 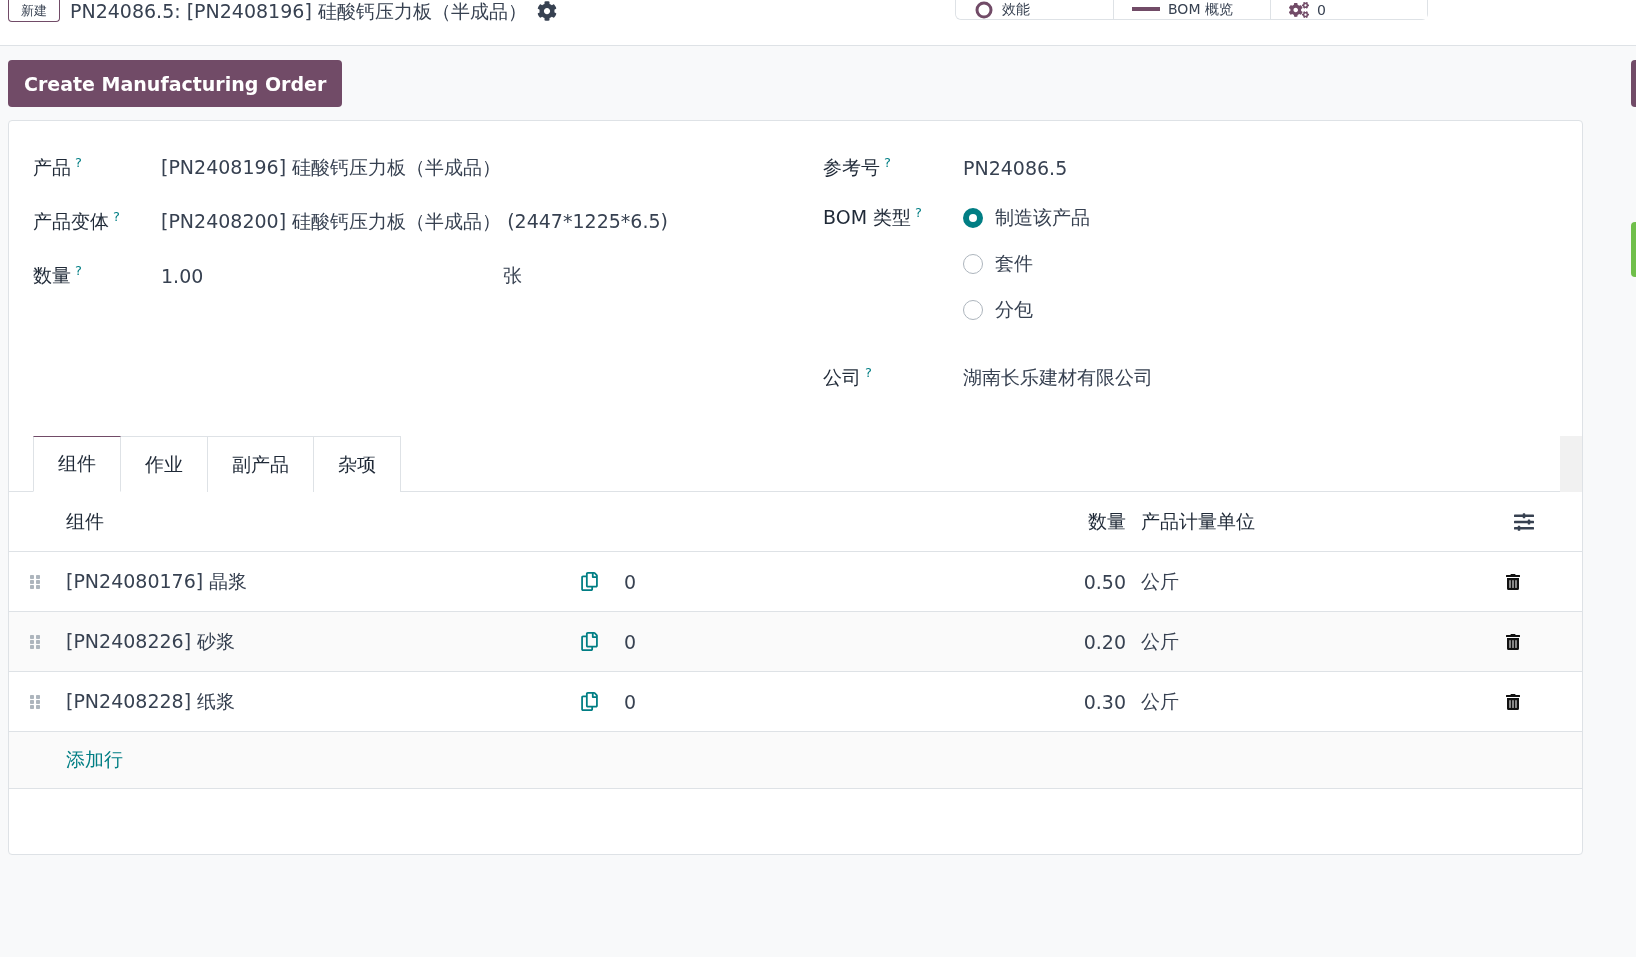 What do you see at coordinates (94, 760) in the screenshot?
I see `add-line-link: 添加行` at bounding box center [94, 760].